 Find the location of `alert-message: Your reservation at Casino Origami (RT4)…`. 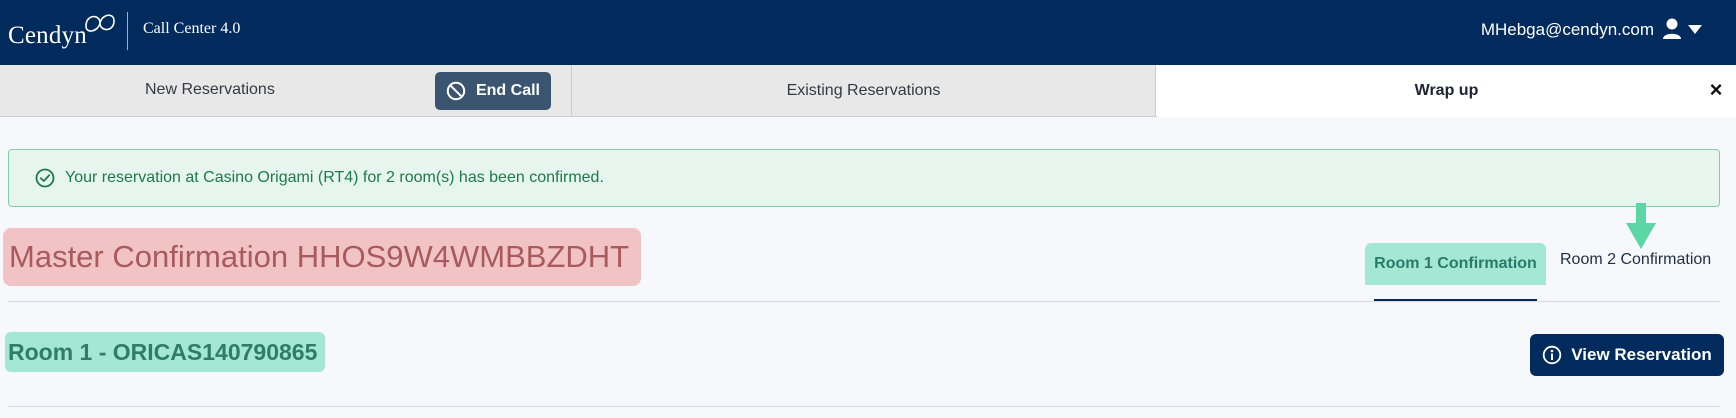

alert-message: Your reservation at Casino Origami (RT4)… is located at coordinates (334, 177).